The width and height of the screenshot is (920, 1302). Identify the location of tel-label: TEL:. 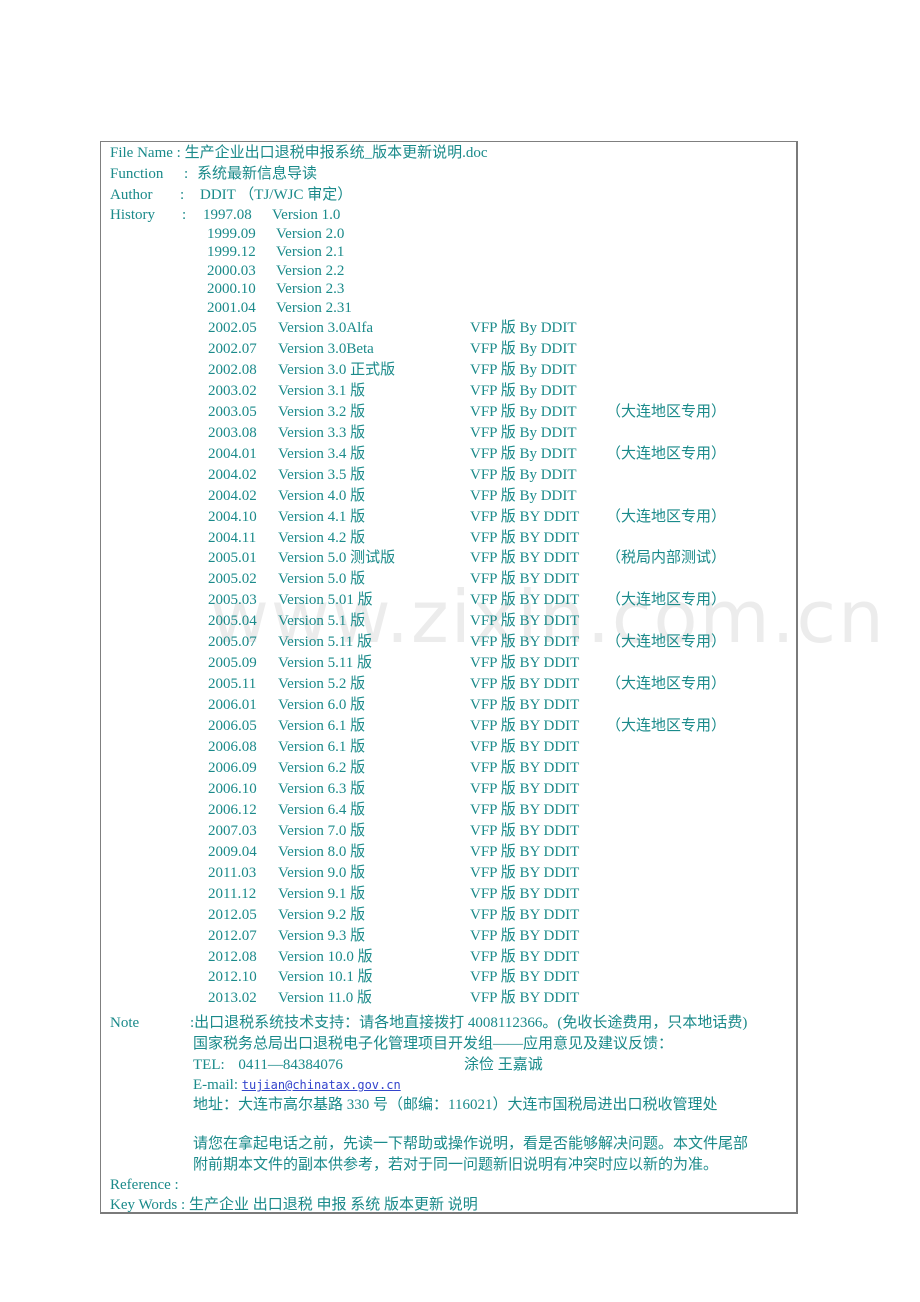
(209, 1065).